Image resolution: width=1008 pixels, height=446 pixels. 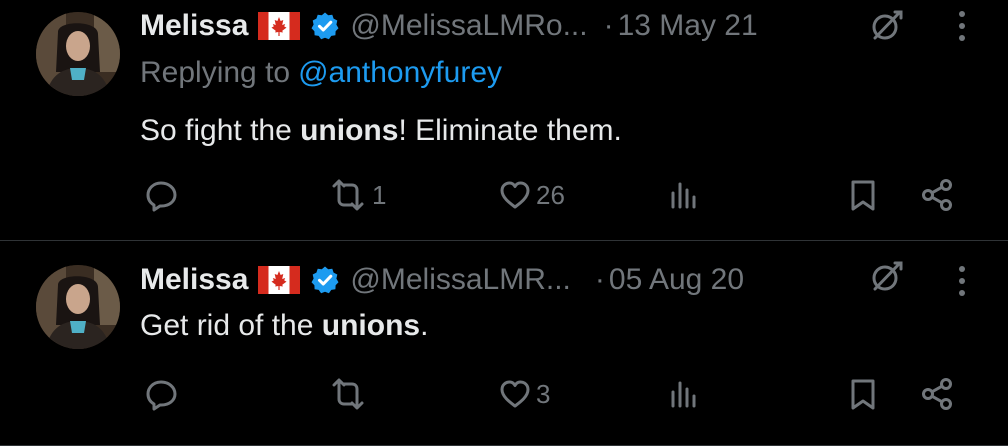 I want to click on tweet-date: 13 May 21, so click(x=688, y=26).